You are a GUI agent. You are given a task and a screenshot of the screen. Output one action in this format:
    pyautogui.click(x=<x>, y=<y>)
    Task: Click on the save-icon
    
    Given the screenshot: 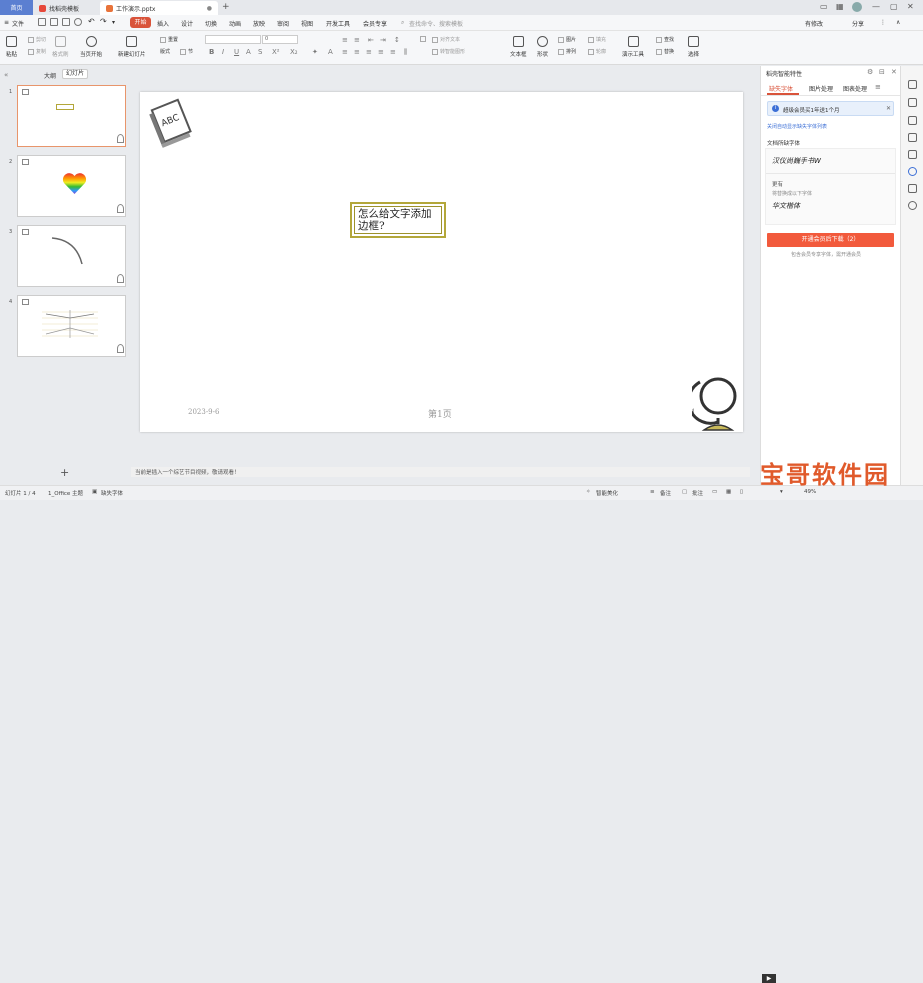 What is the action you would take?
    pyautogui.click(x=42, y=22)
    